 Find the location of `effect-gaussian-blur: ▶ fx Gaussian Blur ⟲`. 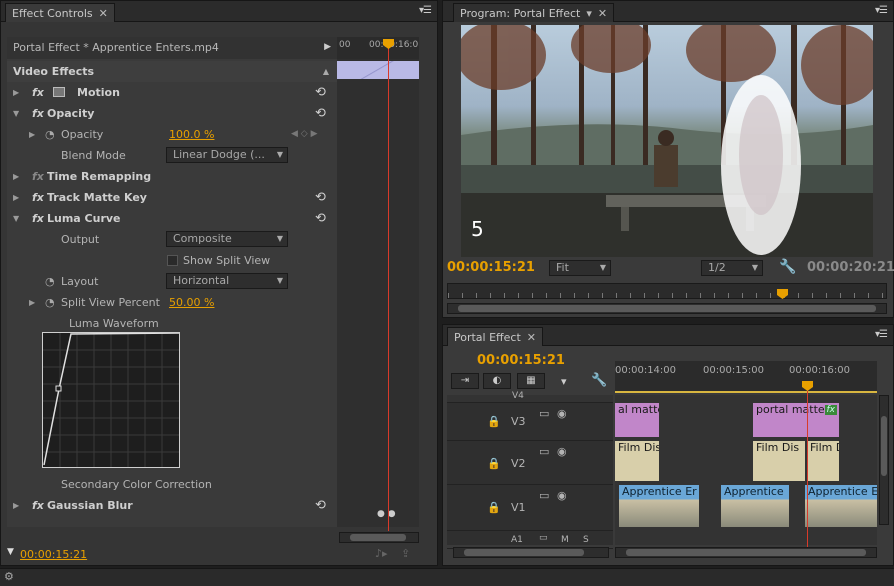

effect-gaussian-blur: ▶ fx Gaussian Blur ⟲ is located at coordinates (172, 505).